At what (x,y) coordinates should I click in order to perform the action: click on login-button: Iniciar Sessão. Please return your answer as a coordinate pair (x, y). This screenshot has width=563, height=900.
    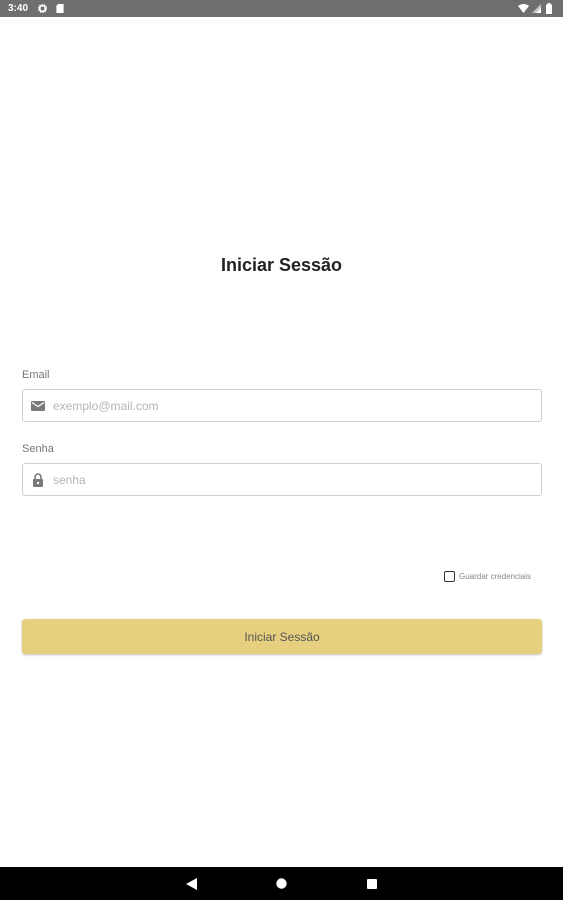
    Looking at the image, I should click on (282, 636).